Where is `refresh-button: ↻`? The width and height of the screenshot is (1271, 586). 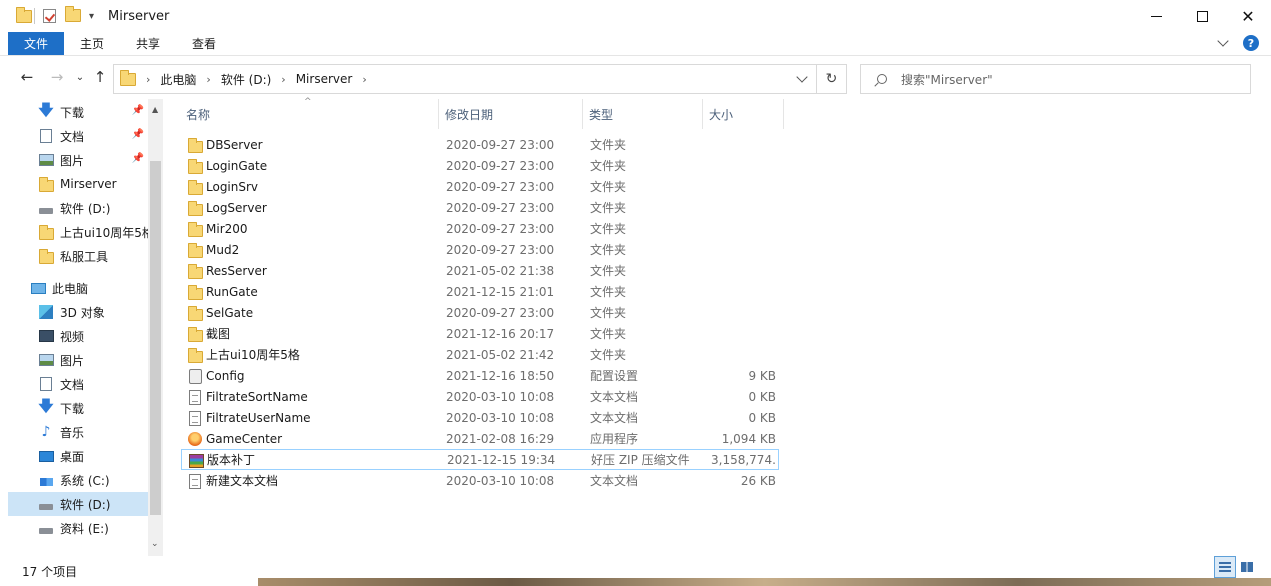 refresh-button: ↻ is located at coordinates (831, 79).